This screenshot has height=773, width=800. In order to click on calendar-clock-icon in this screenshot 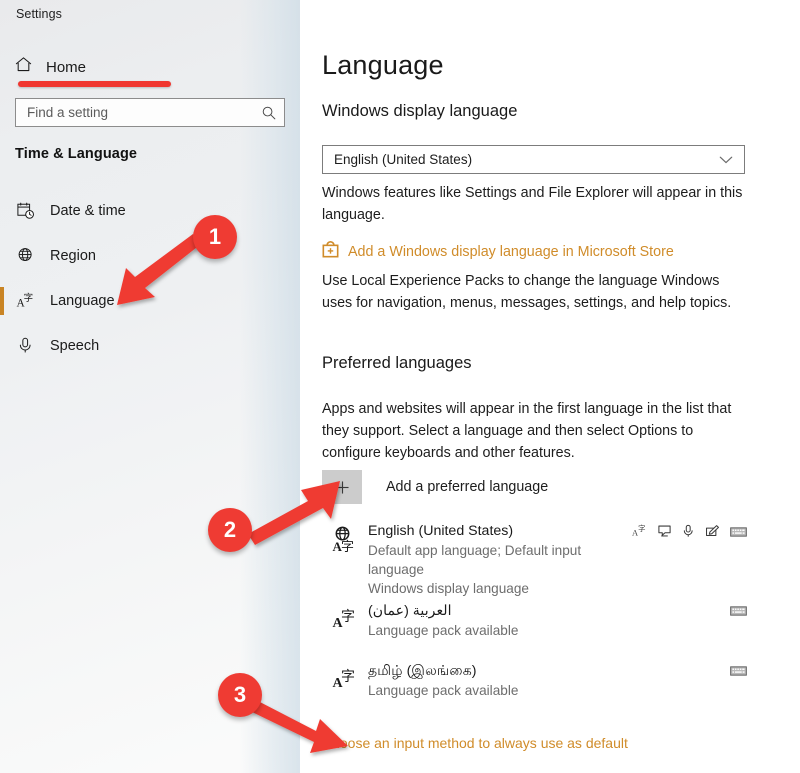, I will do `click(31, 210)`.